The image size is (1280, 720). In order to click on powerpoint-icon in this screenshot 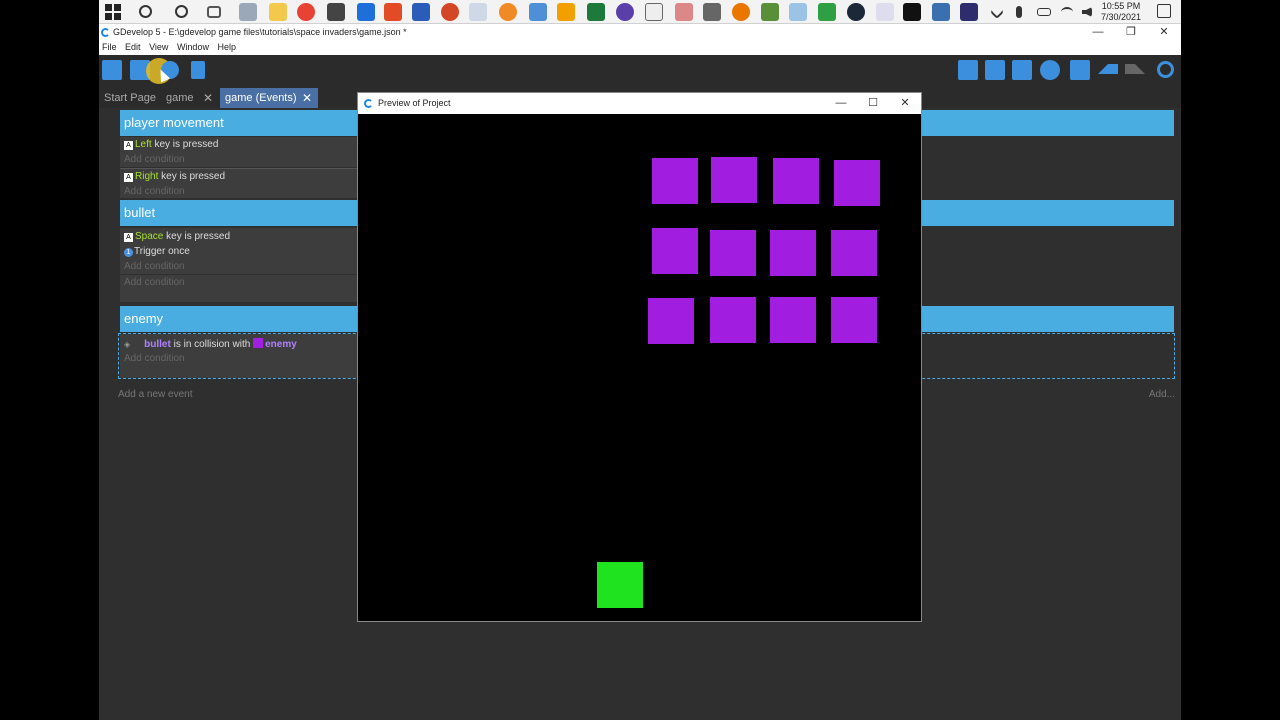, I will do `click(450, 12)`.